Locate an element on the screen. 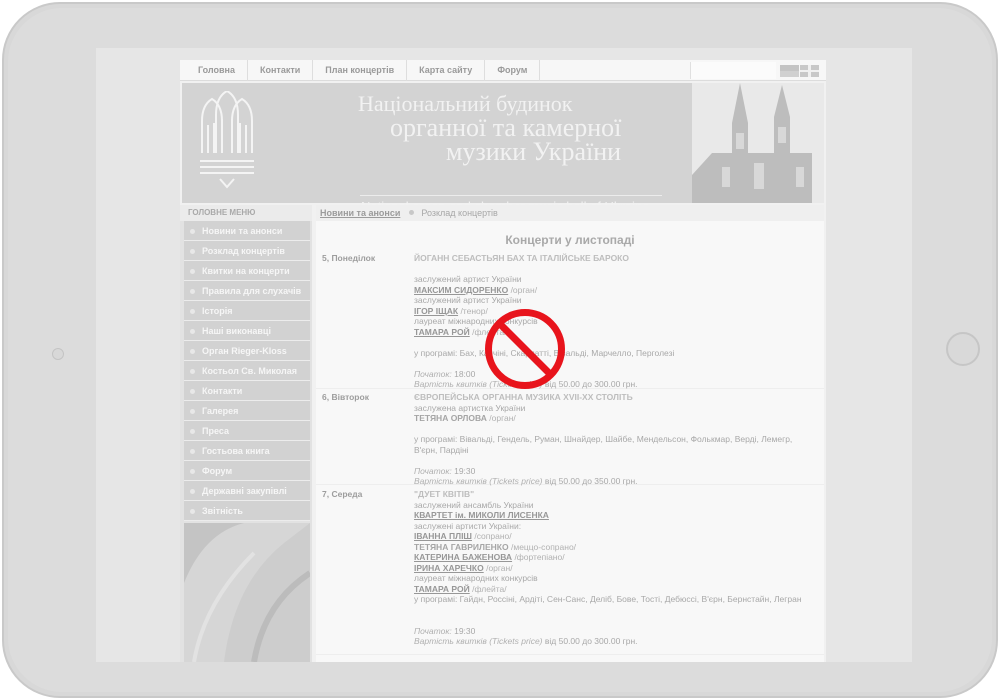  organ-interior-image is located at coordinates (247, 592).